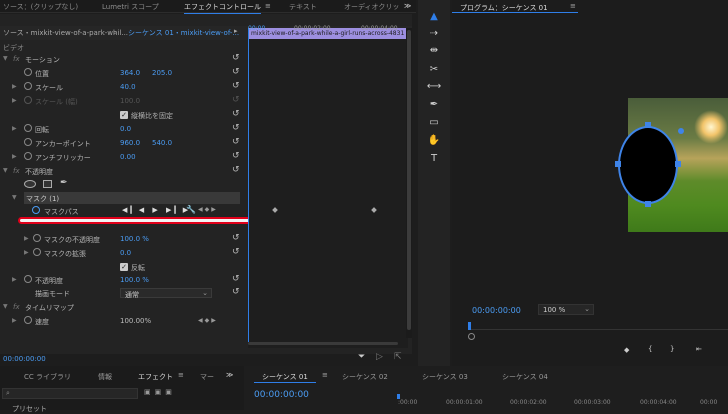  What do you see at coordinates (409, 180) in the screenshot?
I see `scrollbar-thumb` at bounding box center [409, 180].